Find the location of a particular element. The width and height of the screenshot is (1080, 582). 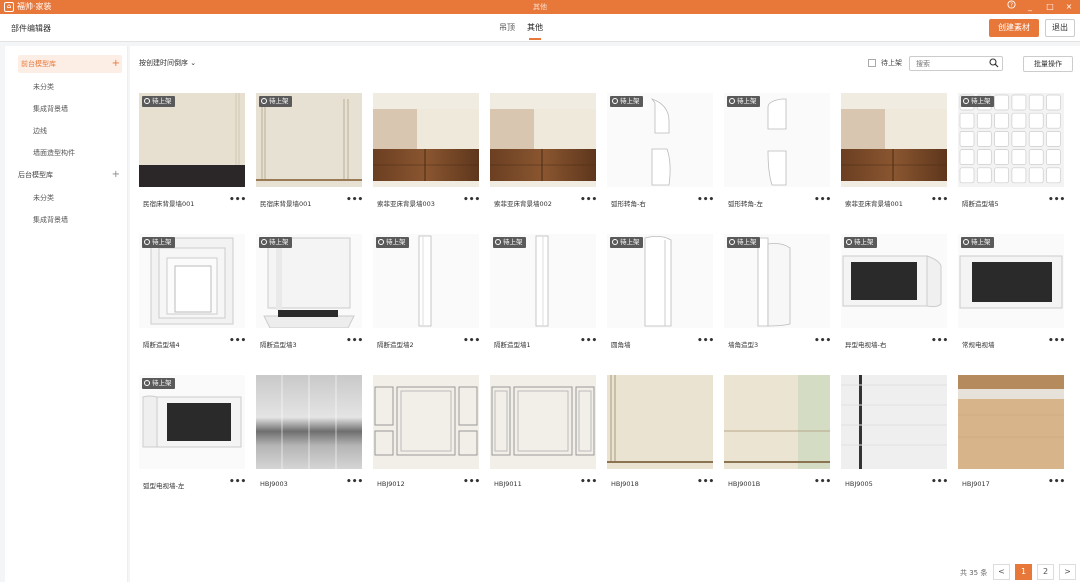

page-button-1: 1 is located at coordinates (1023, 572).